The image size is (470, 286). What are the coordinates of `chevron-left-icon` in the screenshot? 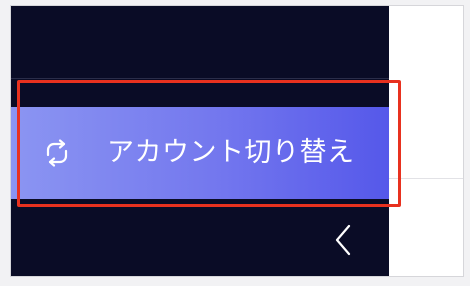 It's located at (343, 243).